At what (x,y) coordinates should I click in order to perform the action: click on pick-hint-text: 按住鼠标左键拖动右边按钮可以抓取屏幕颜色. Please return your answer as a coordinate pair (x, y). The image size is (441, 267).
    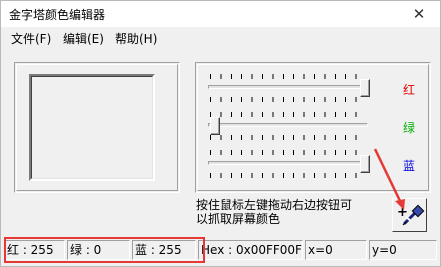
    Looking at the image, I should click on (274, 212).